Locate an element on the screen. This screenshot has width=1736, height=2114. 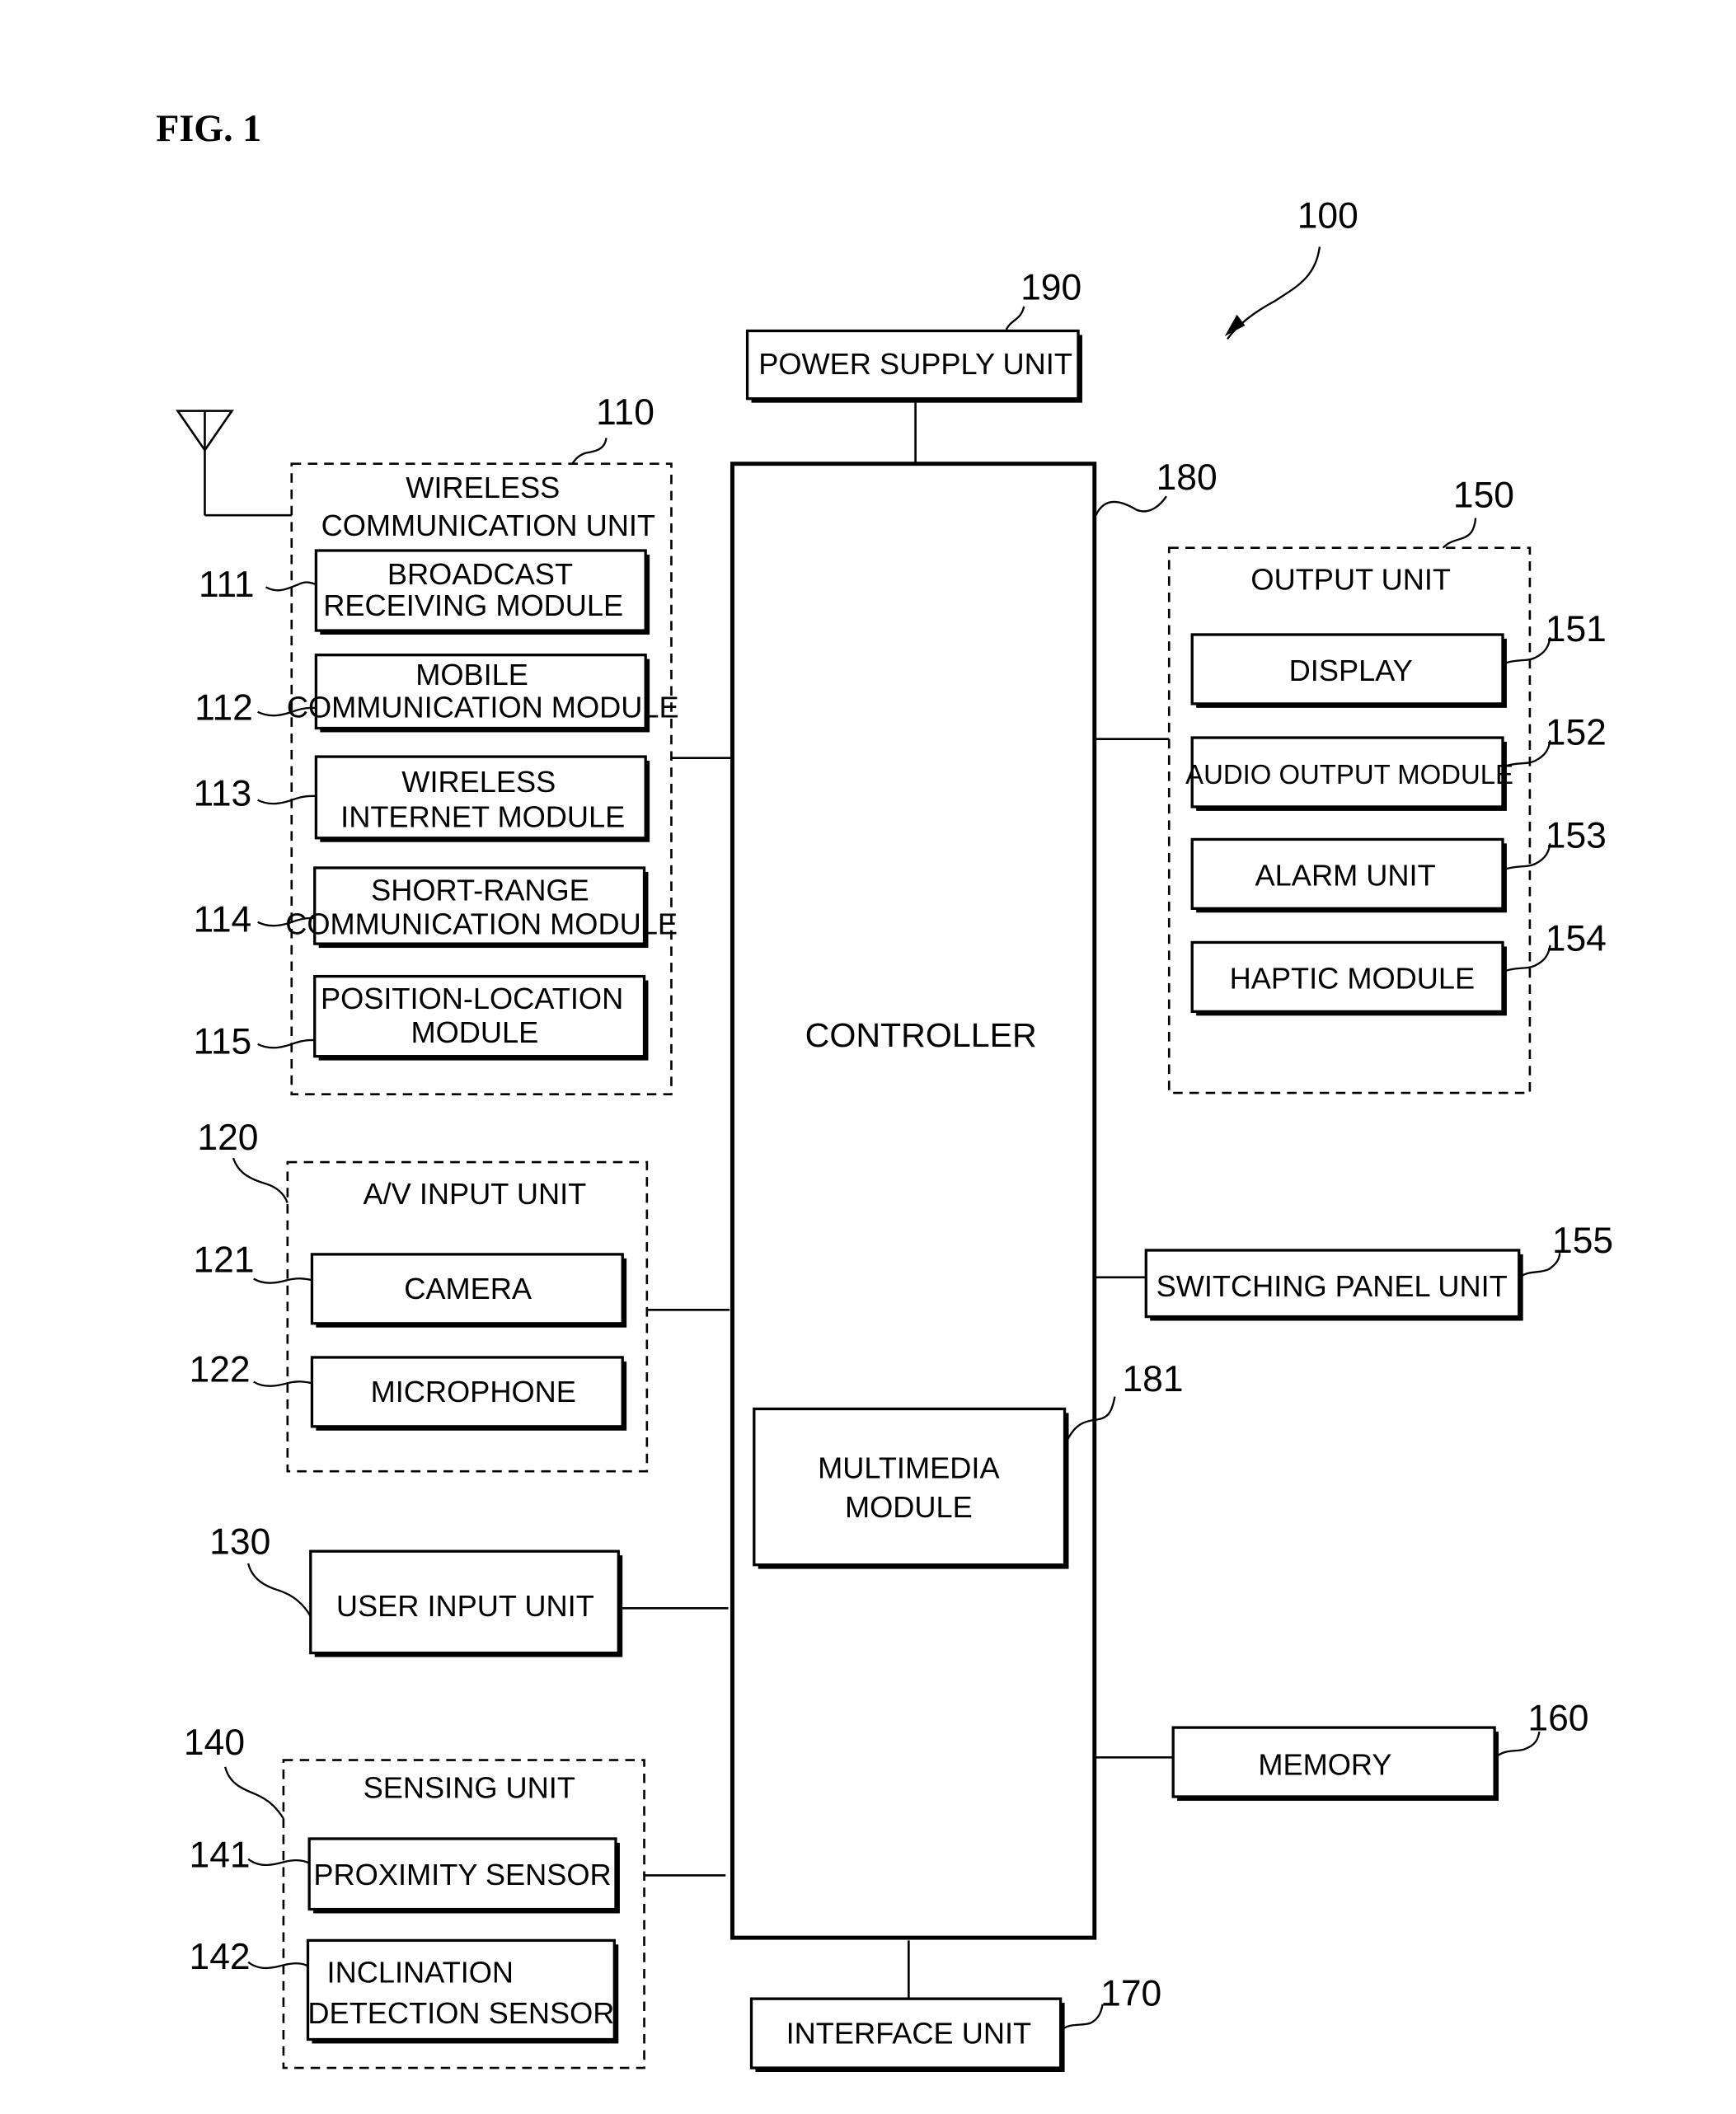
module-mobile-communication: MOBILE COMMUNICATION MODULE 112 is located at coordinates (437, 693).